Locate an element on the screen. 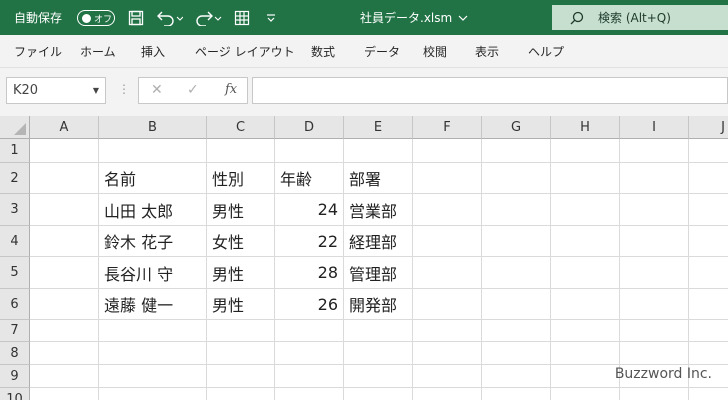  cell-h10 is located at coordinates (585, 394).